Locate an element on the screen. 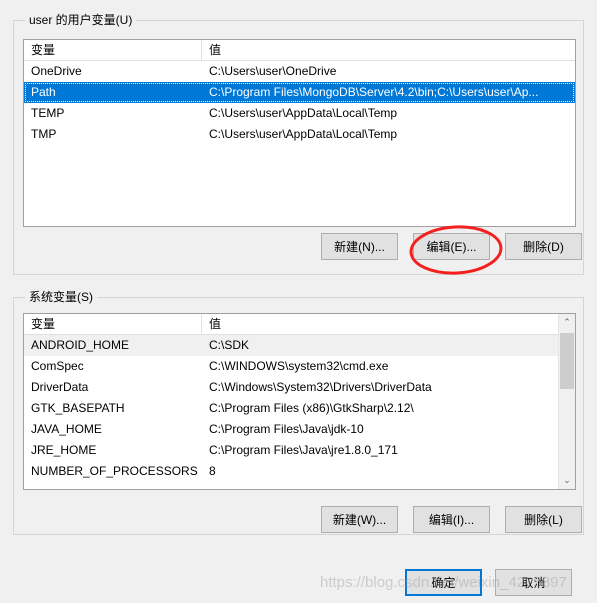 The image size is (597, 603). user-column-header-value: 值 is located at coordinates (388, 50).